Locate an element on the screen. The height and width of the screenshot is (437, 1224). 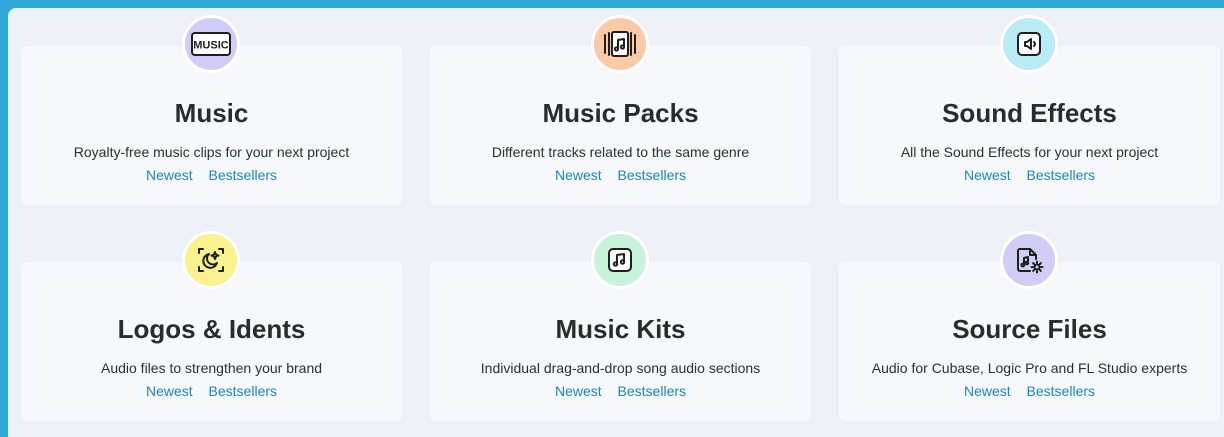
source-files-badge is located at coordinates (1029, 260).